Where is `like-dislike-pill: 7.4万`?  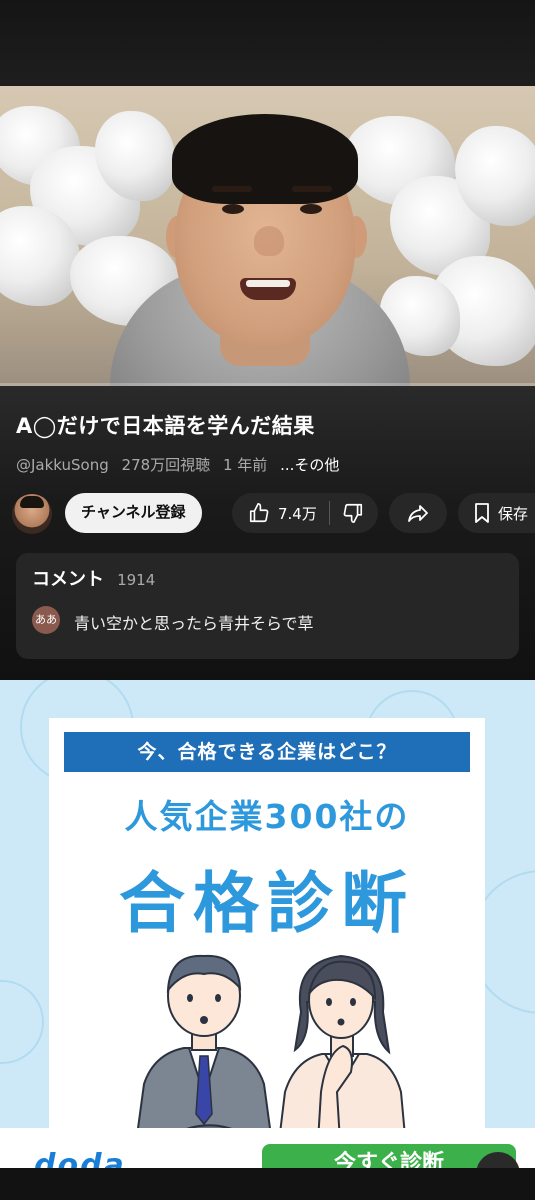
like-dislike-pill: 7.4万 is located at coordinates (305, 513).